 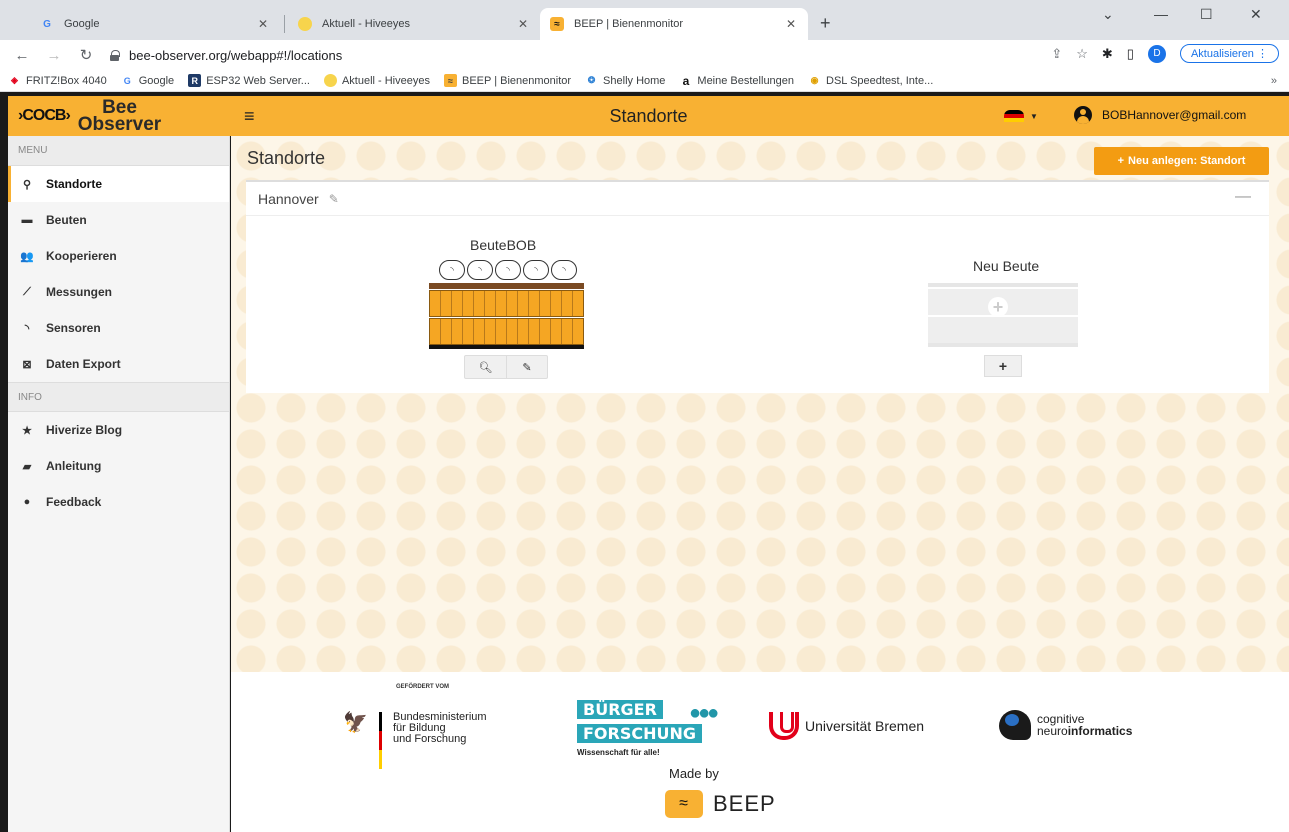 I want to click on toolbar-right: ⇪ ☆ ✱ ▯ D Aktualisieren ⋮, so click(x=1165, y=53).